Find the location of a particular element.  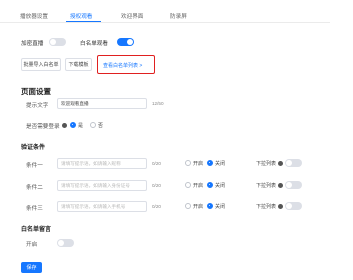

download-template-button: 下载模板 is located at coordinates (78, 64).